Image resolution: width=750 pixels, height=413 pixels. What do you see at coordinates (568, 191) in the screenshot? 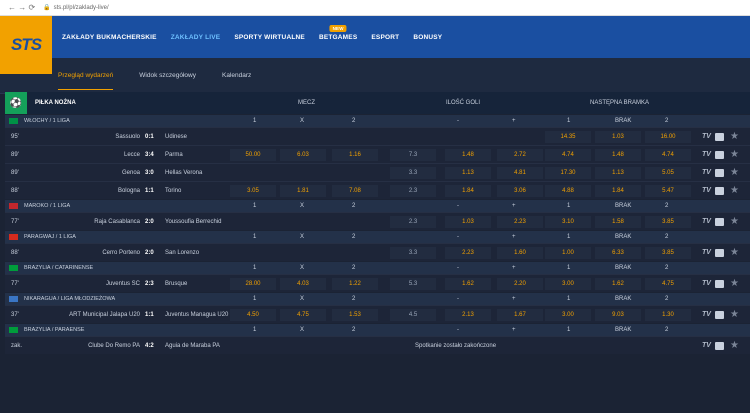
I see `odds-button: 4.88` at bounding box center [568, 191].